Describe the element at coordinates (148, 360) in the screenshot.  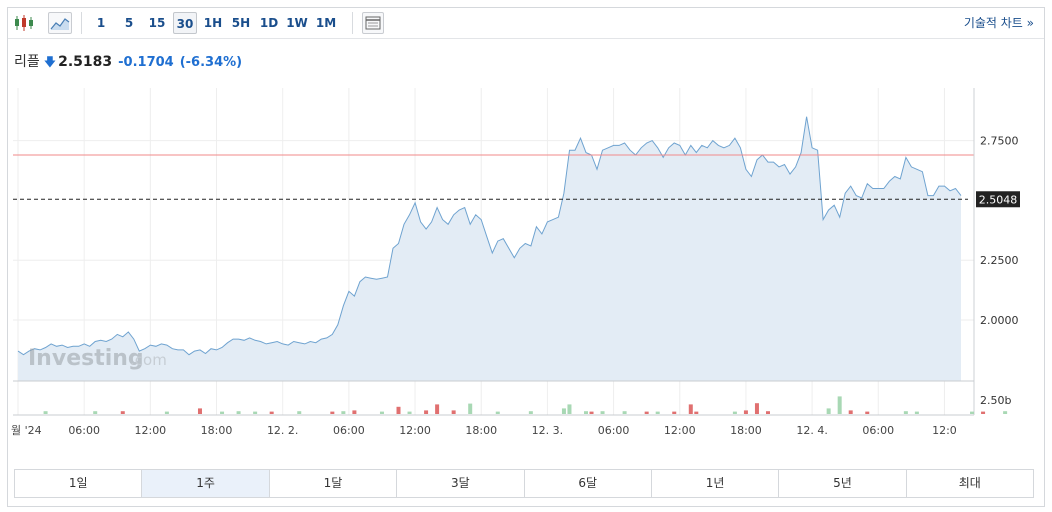
I see `watermark-suffix: .com` at that location.